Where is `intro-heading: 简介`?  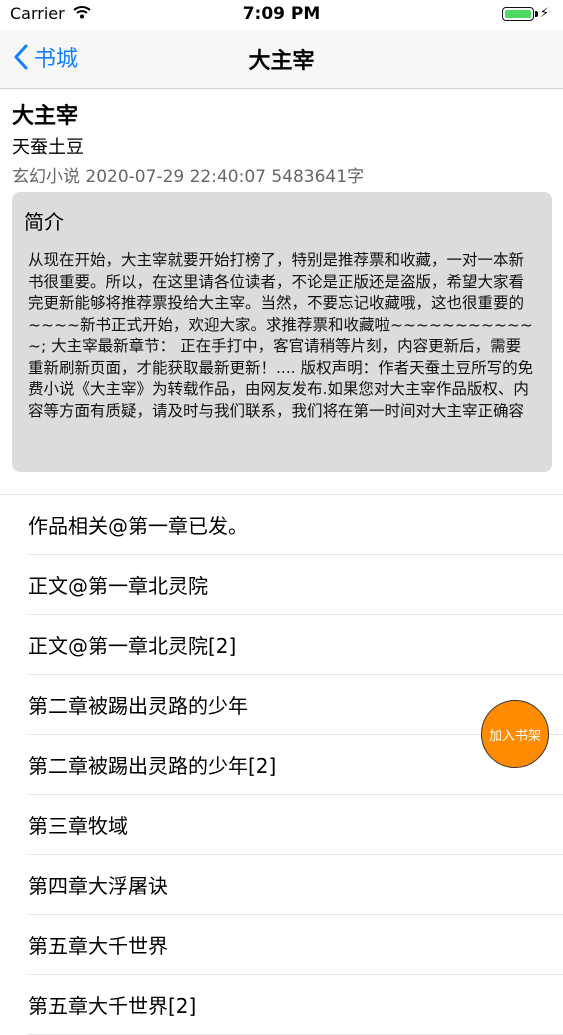
intro-heading: 简介 is located at coordinates (44, 222).